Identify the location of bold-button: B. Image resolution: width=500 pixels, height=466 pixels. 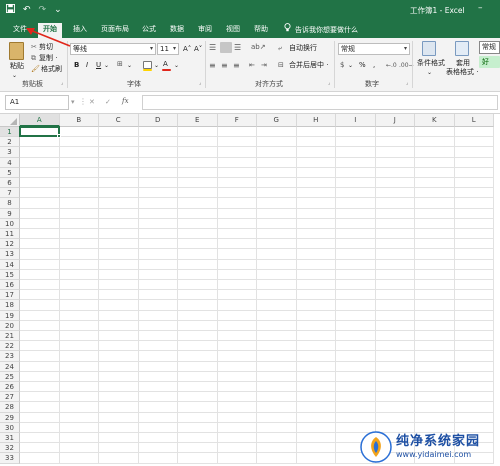
(76, 65).